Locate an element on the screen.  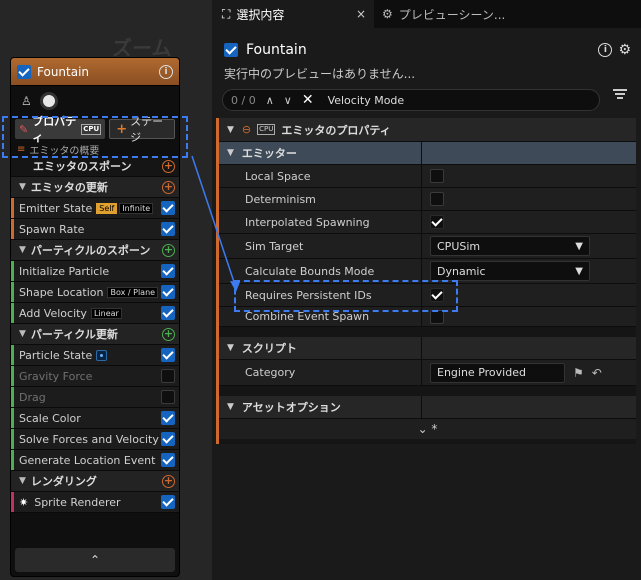
module-row: Emitter State Self Infinite is located at coordinates (95, 208).